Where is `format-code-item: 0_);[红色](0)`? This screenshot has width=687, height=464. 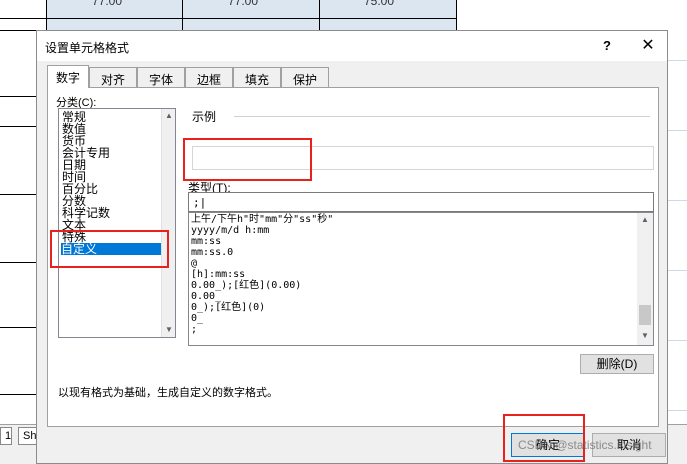 format-code-item: 0_);[红色](0) is located at coordinates (228, 308).